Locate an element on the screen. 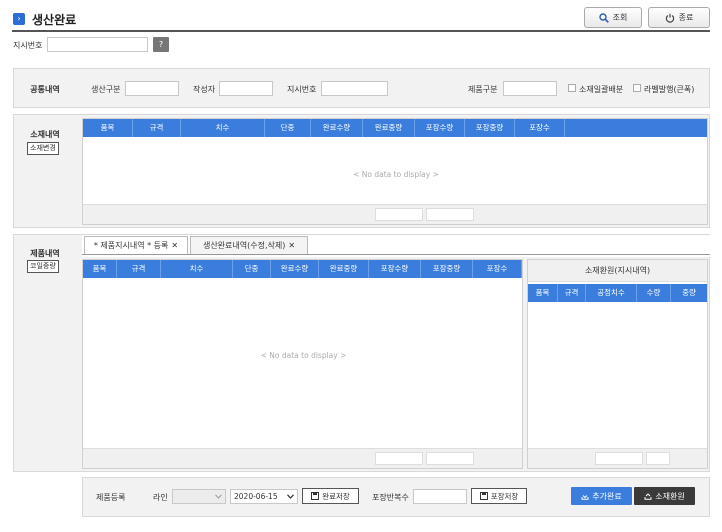 This screenshot has height=532, width=722. page-title: 생산완료 is located at coordinates (54, 20).